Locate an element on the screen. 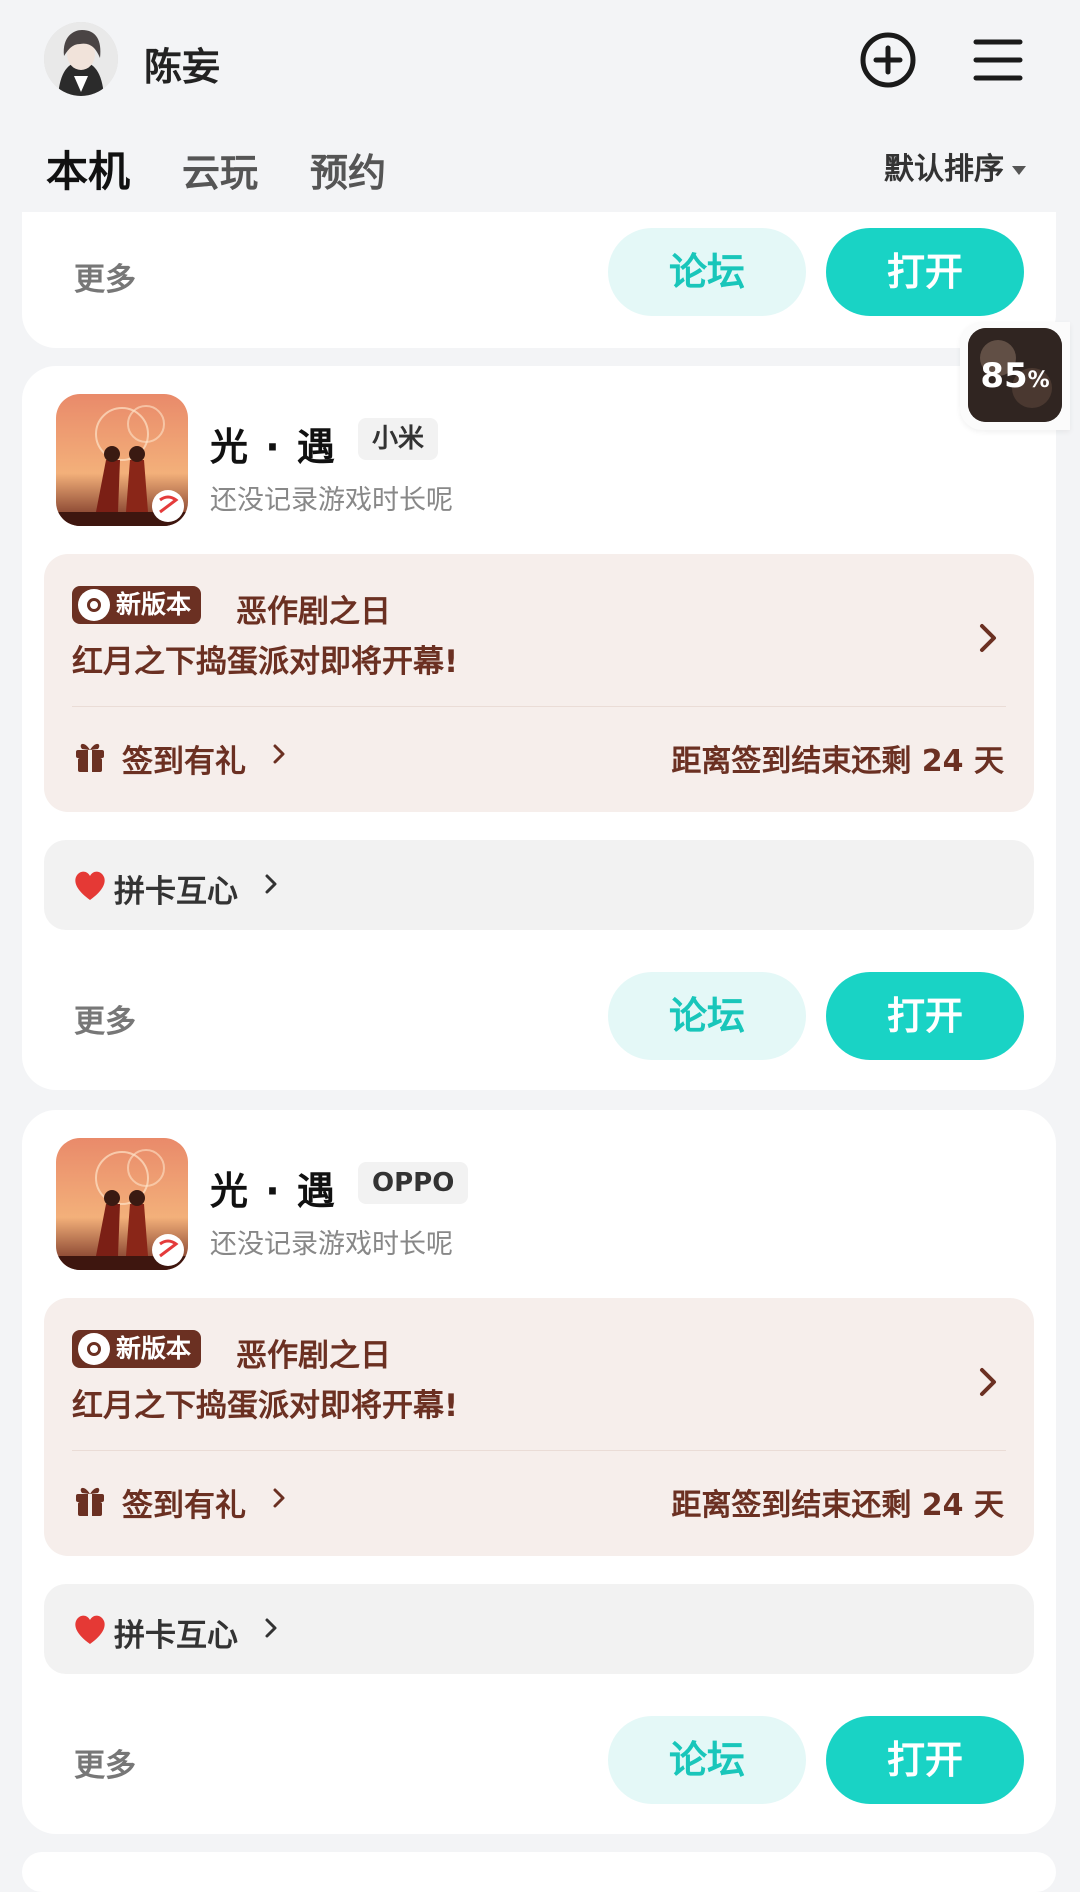  menu-button is located at coordinates (998, 60).